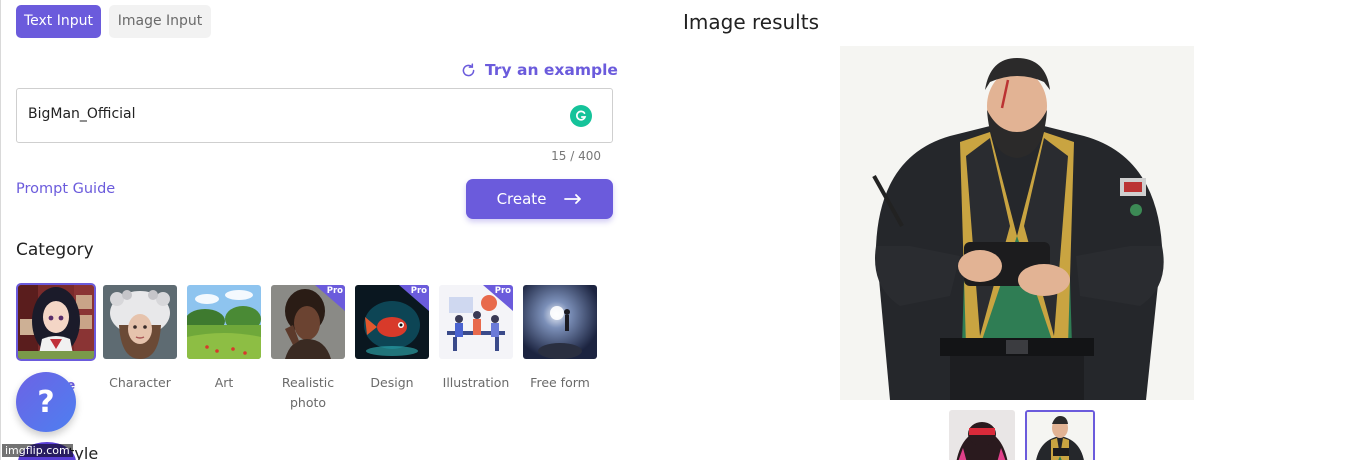 The image size is (1365, 460). What do you see at coordinates (560, 382) in the screenshot?
I see `category-label: Free form` at bounding box center [560, 382].